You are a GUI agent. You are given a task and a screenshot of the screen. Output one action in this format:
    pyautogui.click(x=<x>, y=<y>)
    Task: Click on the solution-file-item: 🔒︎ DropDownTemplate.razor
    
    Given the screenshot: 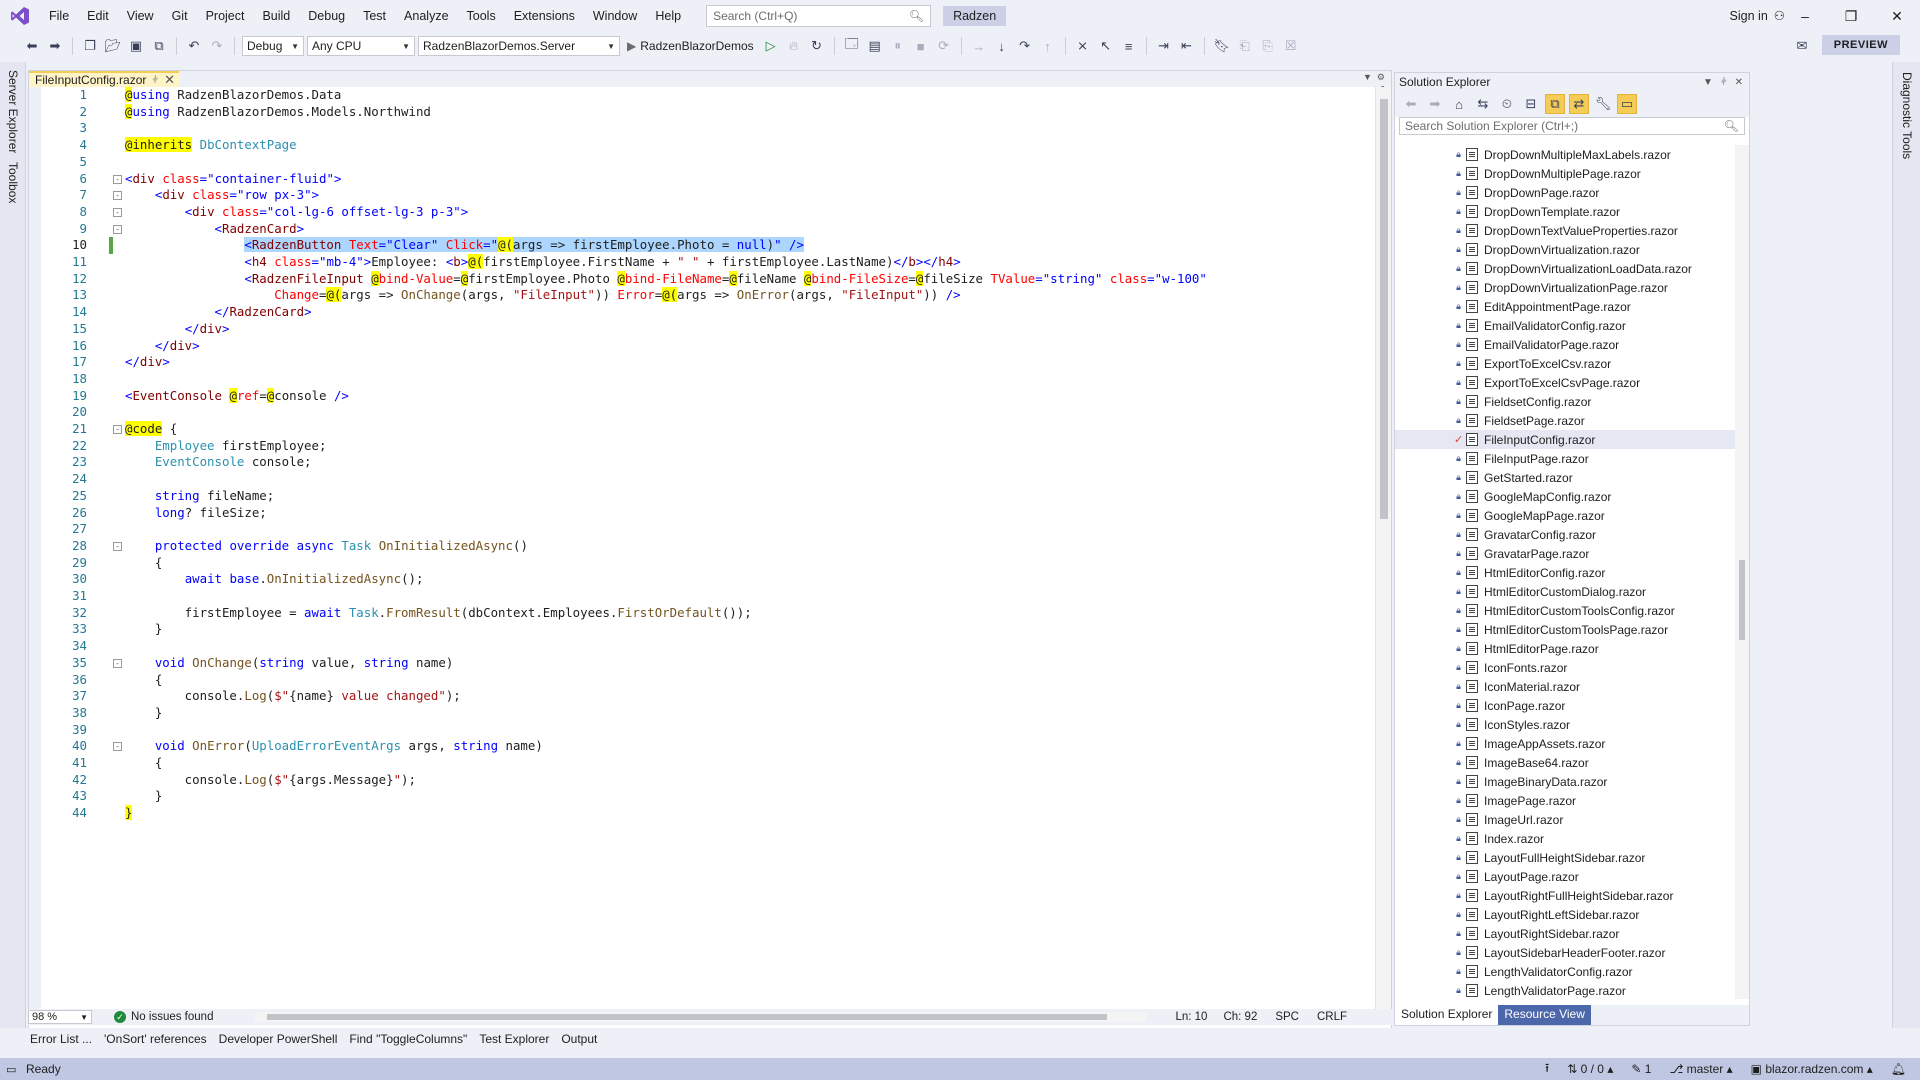 What is the action you would take?
    pyautogui.click(x=1565, y=211)
    